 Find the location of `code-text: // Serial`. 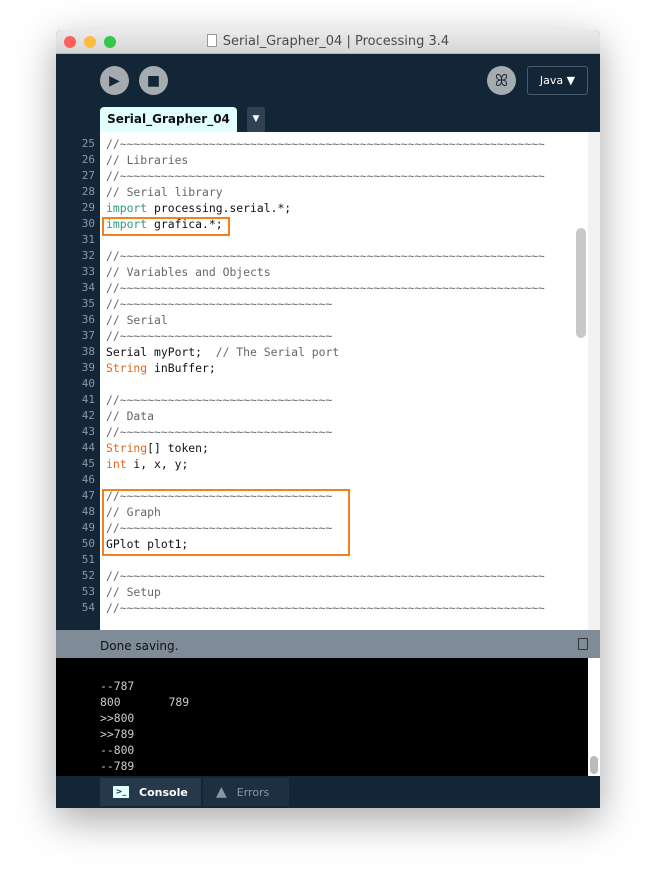

code-text: // Serial is located at coordinates (137, 320).